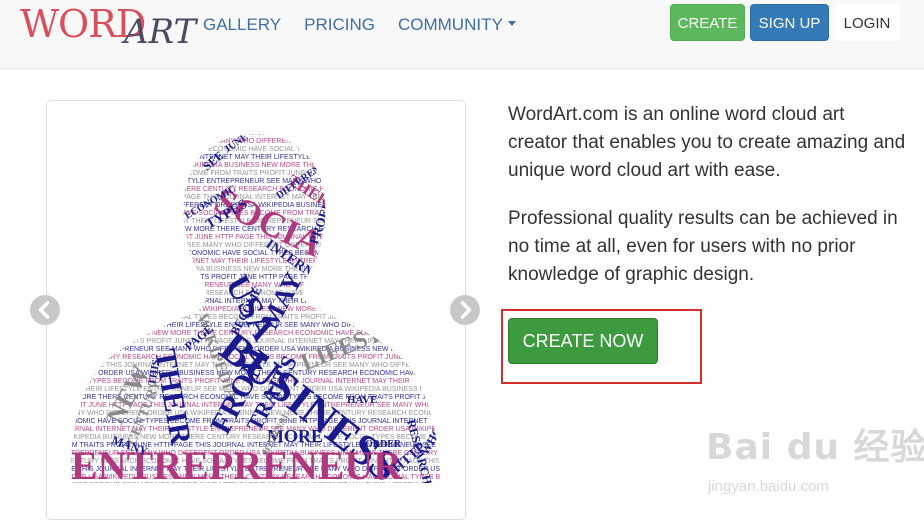  I want to click on nav-community: COMMUNITY, so click(457, 25).